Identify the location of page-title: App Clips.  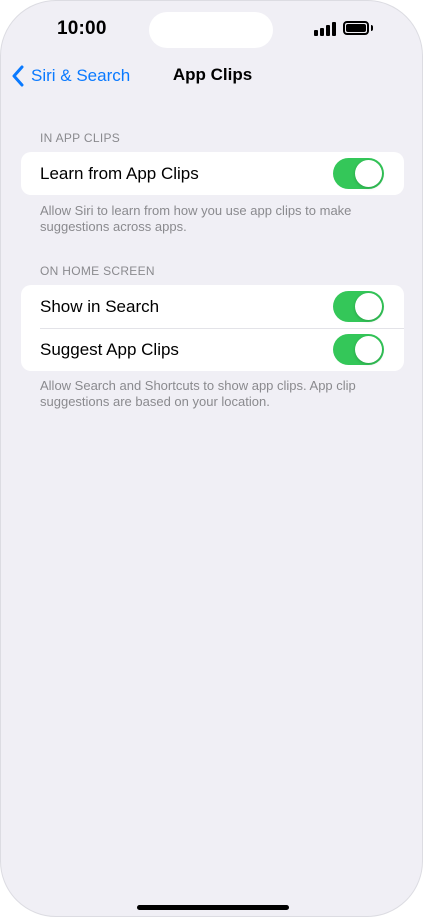
(212, 74).